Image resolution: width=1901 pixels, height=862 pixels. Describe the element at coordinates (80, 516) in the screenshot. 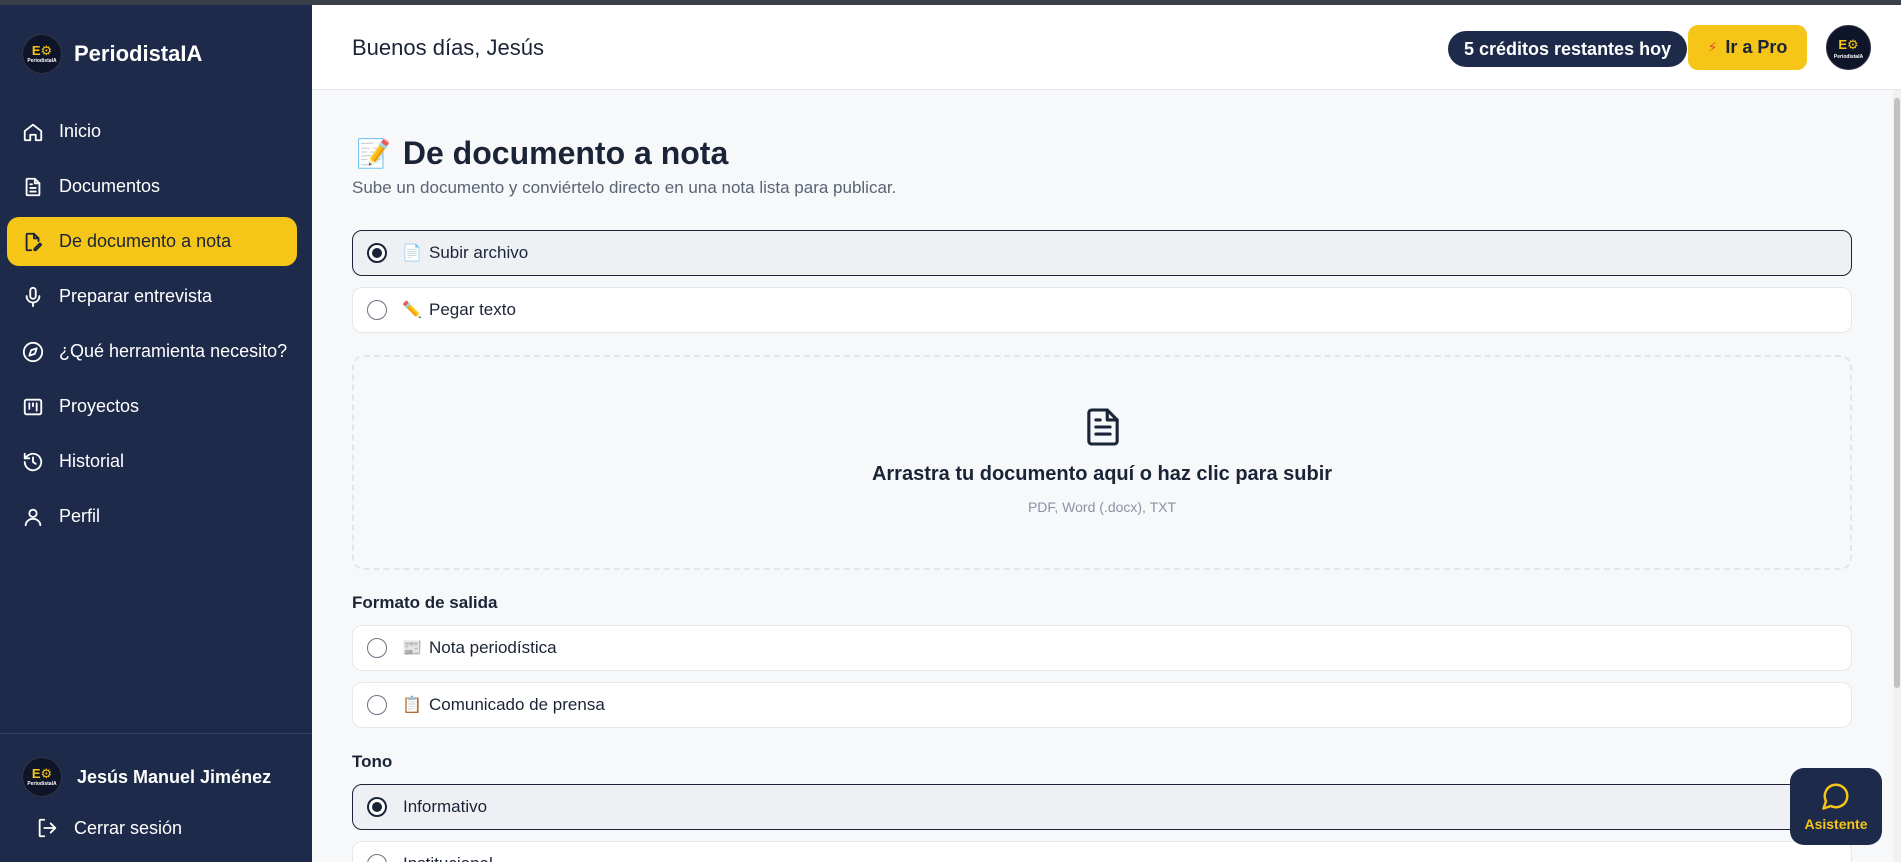

I see `sidebar-item-label: Perfil` at that location.